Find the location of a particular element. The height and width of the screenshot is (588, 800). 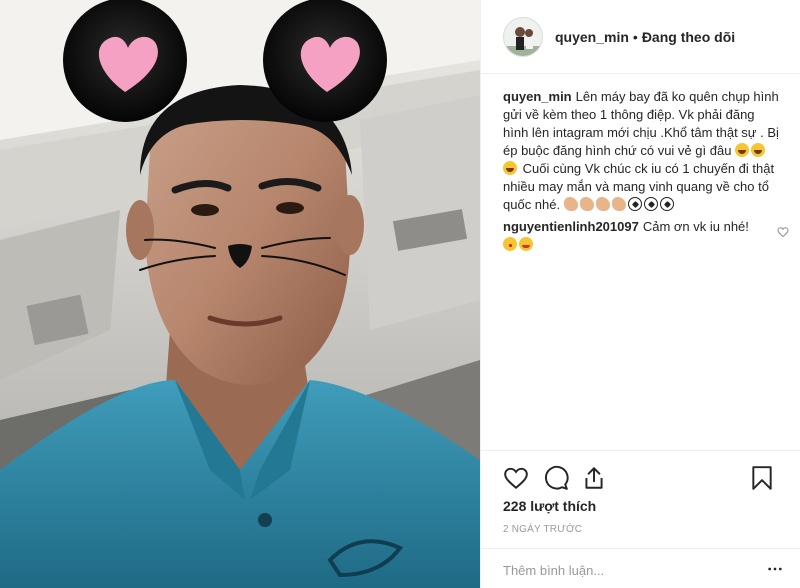

comment-input is located at coordinates (628, 570).